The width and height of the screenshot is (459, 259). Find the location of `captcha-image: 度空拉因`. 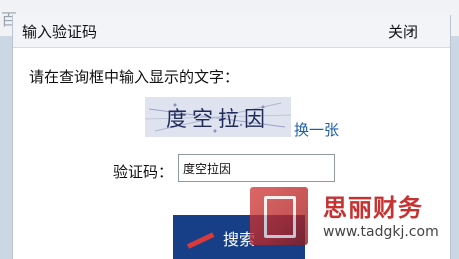

captcha-image: 度空拉因 is located at coordinates (218, 117).